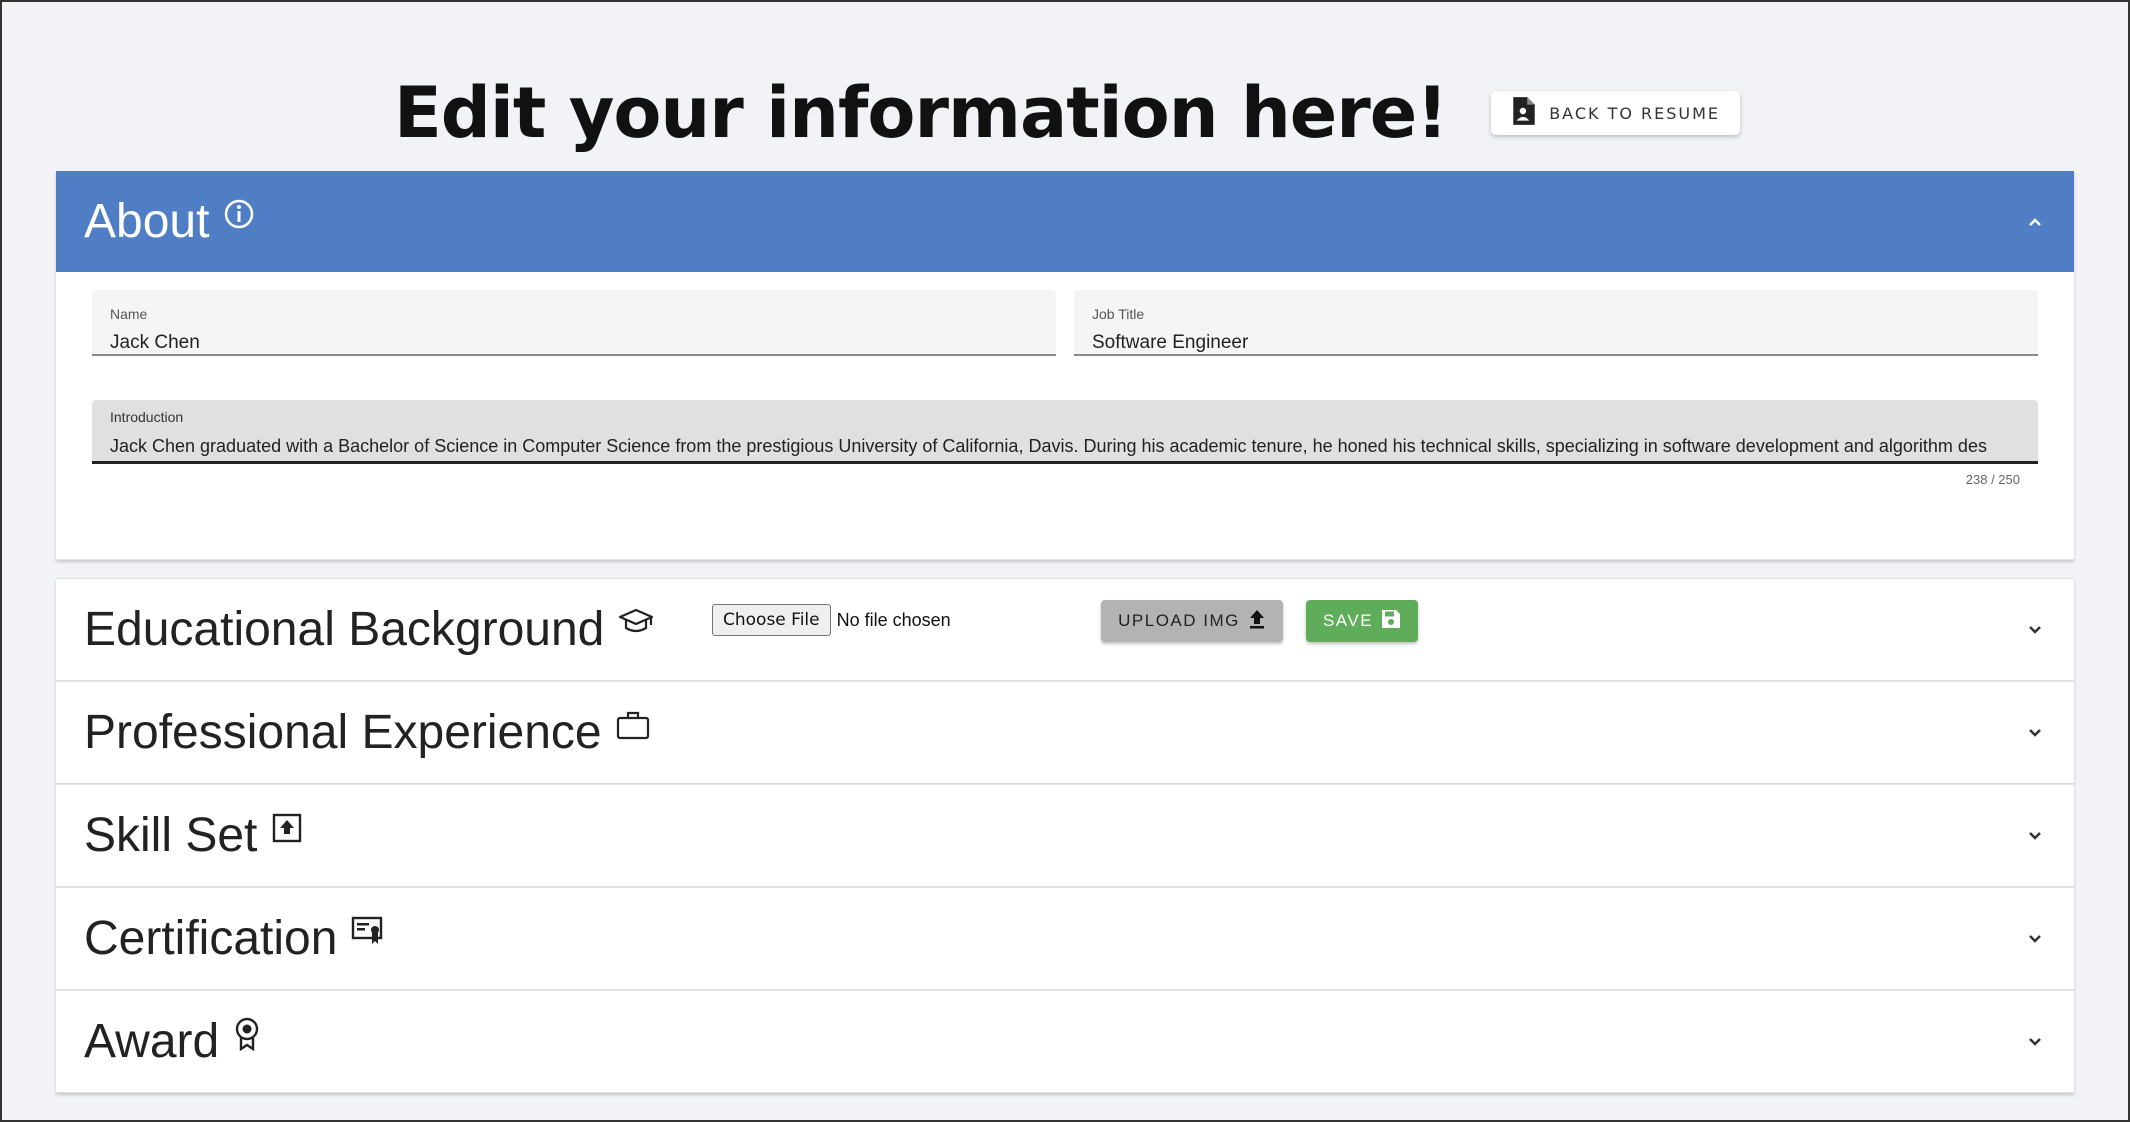 This screenshot has width=2130, height=1122. What do you see at coordinates (2035, 222) in the screenshot?
I see `chevron-up-icon` at bounding box center [2035, 222].